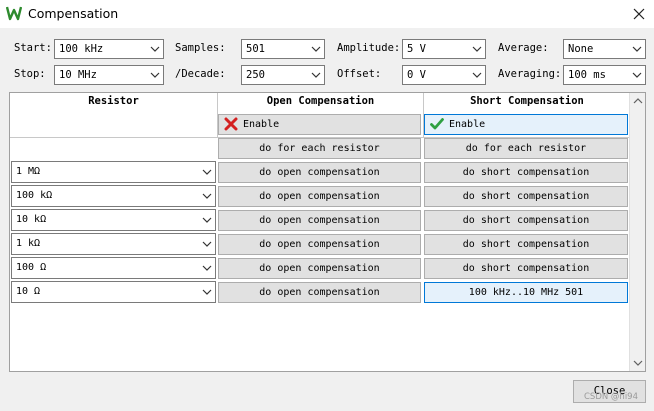  I want to click on resistor-select: 10 kΩ, so click(113, 220).